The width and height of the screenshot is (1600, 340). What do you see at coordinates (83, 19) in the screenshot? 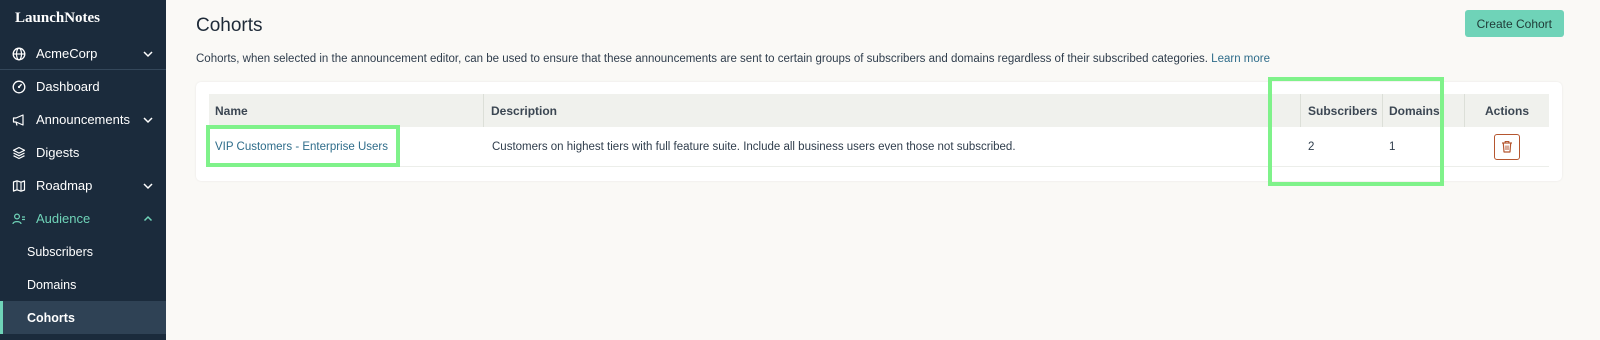
I see `app-logo: LaunchNotes` at bounding box center [83, 19].